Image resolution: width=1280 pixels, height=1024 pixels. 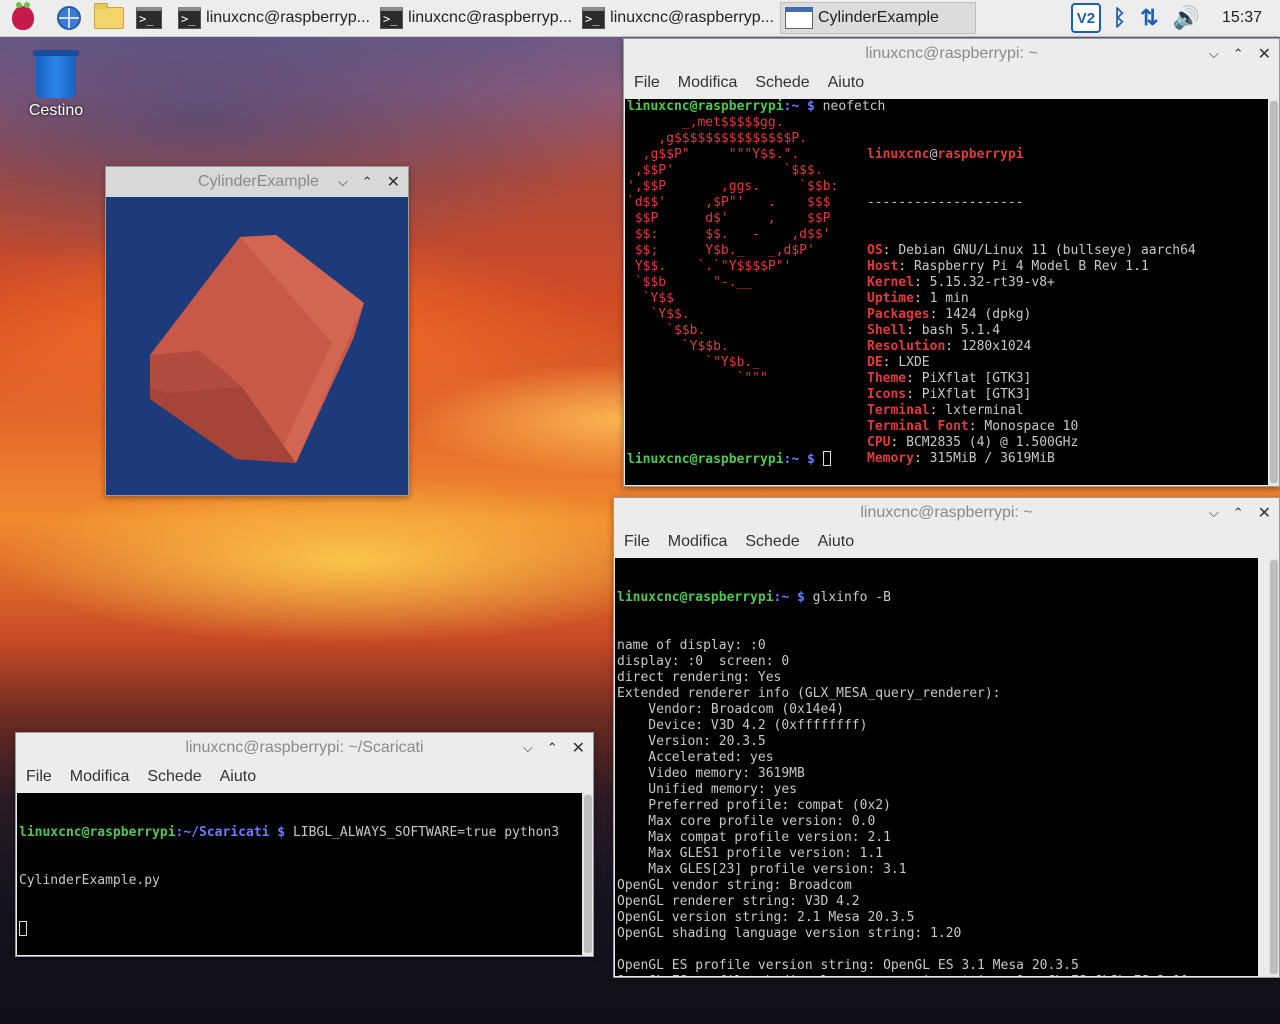 I want to click on info-key: Theme, so click(x=887, y=378).